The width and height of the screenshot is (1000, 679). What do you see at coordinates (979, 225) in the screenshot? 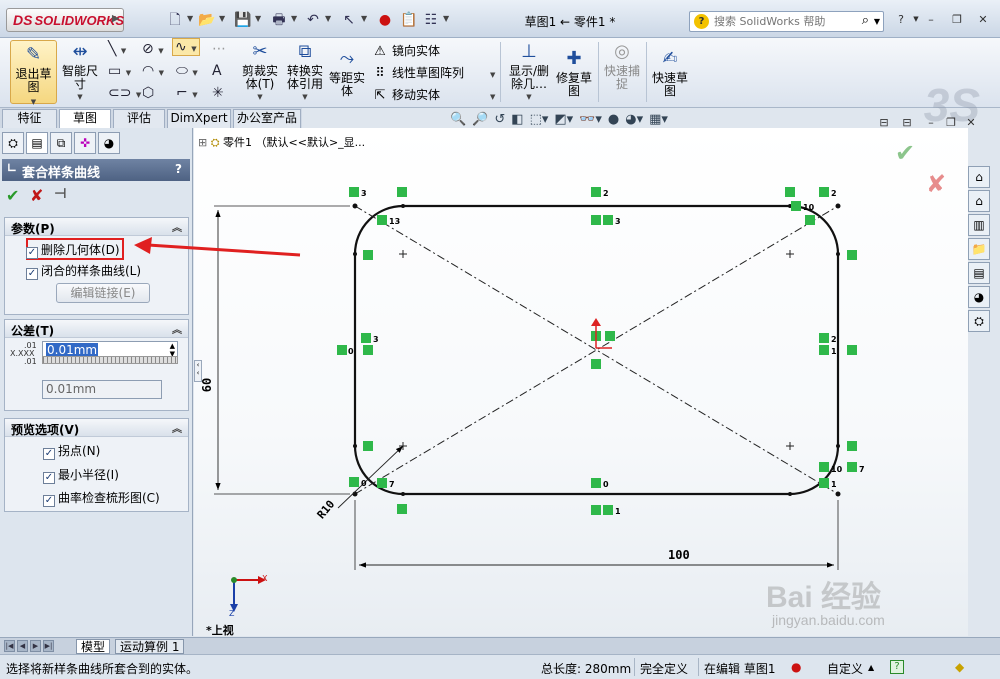
I see `library-icon: ▥` at bounding box center [979, 225].